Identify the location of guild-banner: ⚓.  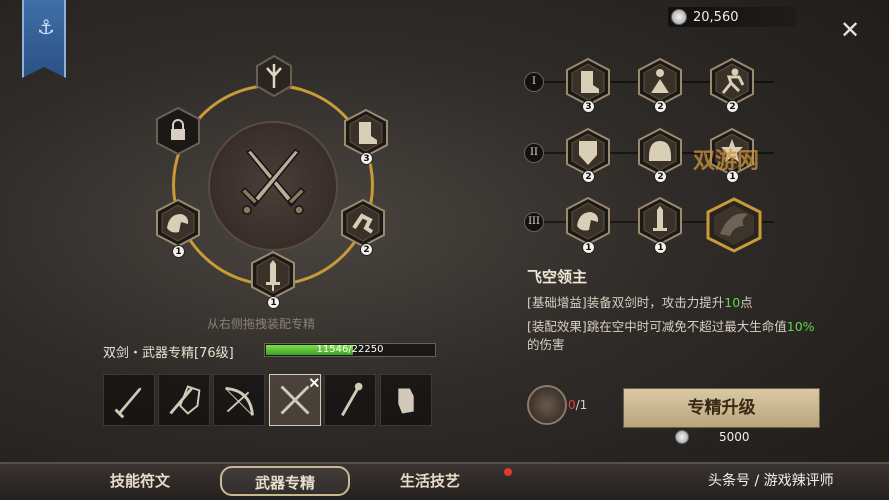
(44, 39).